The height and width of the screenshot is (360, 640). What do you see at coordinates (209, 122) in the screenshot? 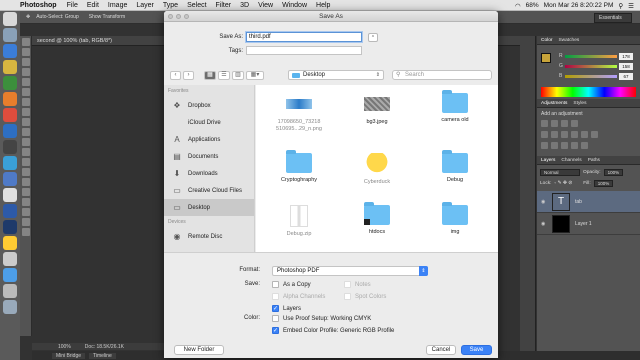
I see `sidebar-item-icloud-drive: iCloud Drive` at bounding box center [209, 122].